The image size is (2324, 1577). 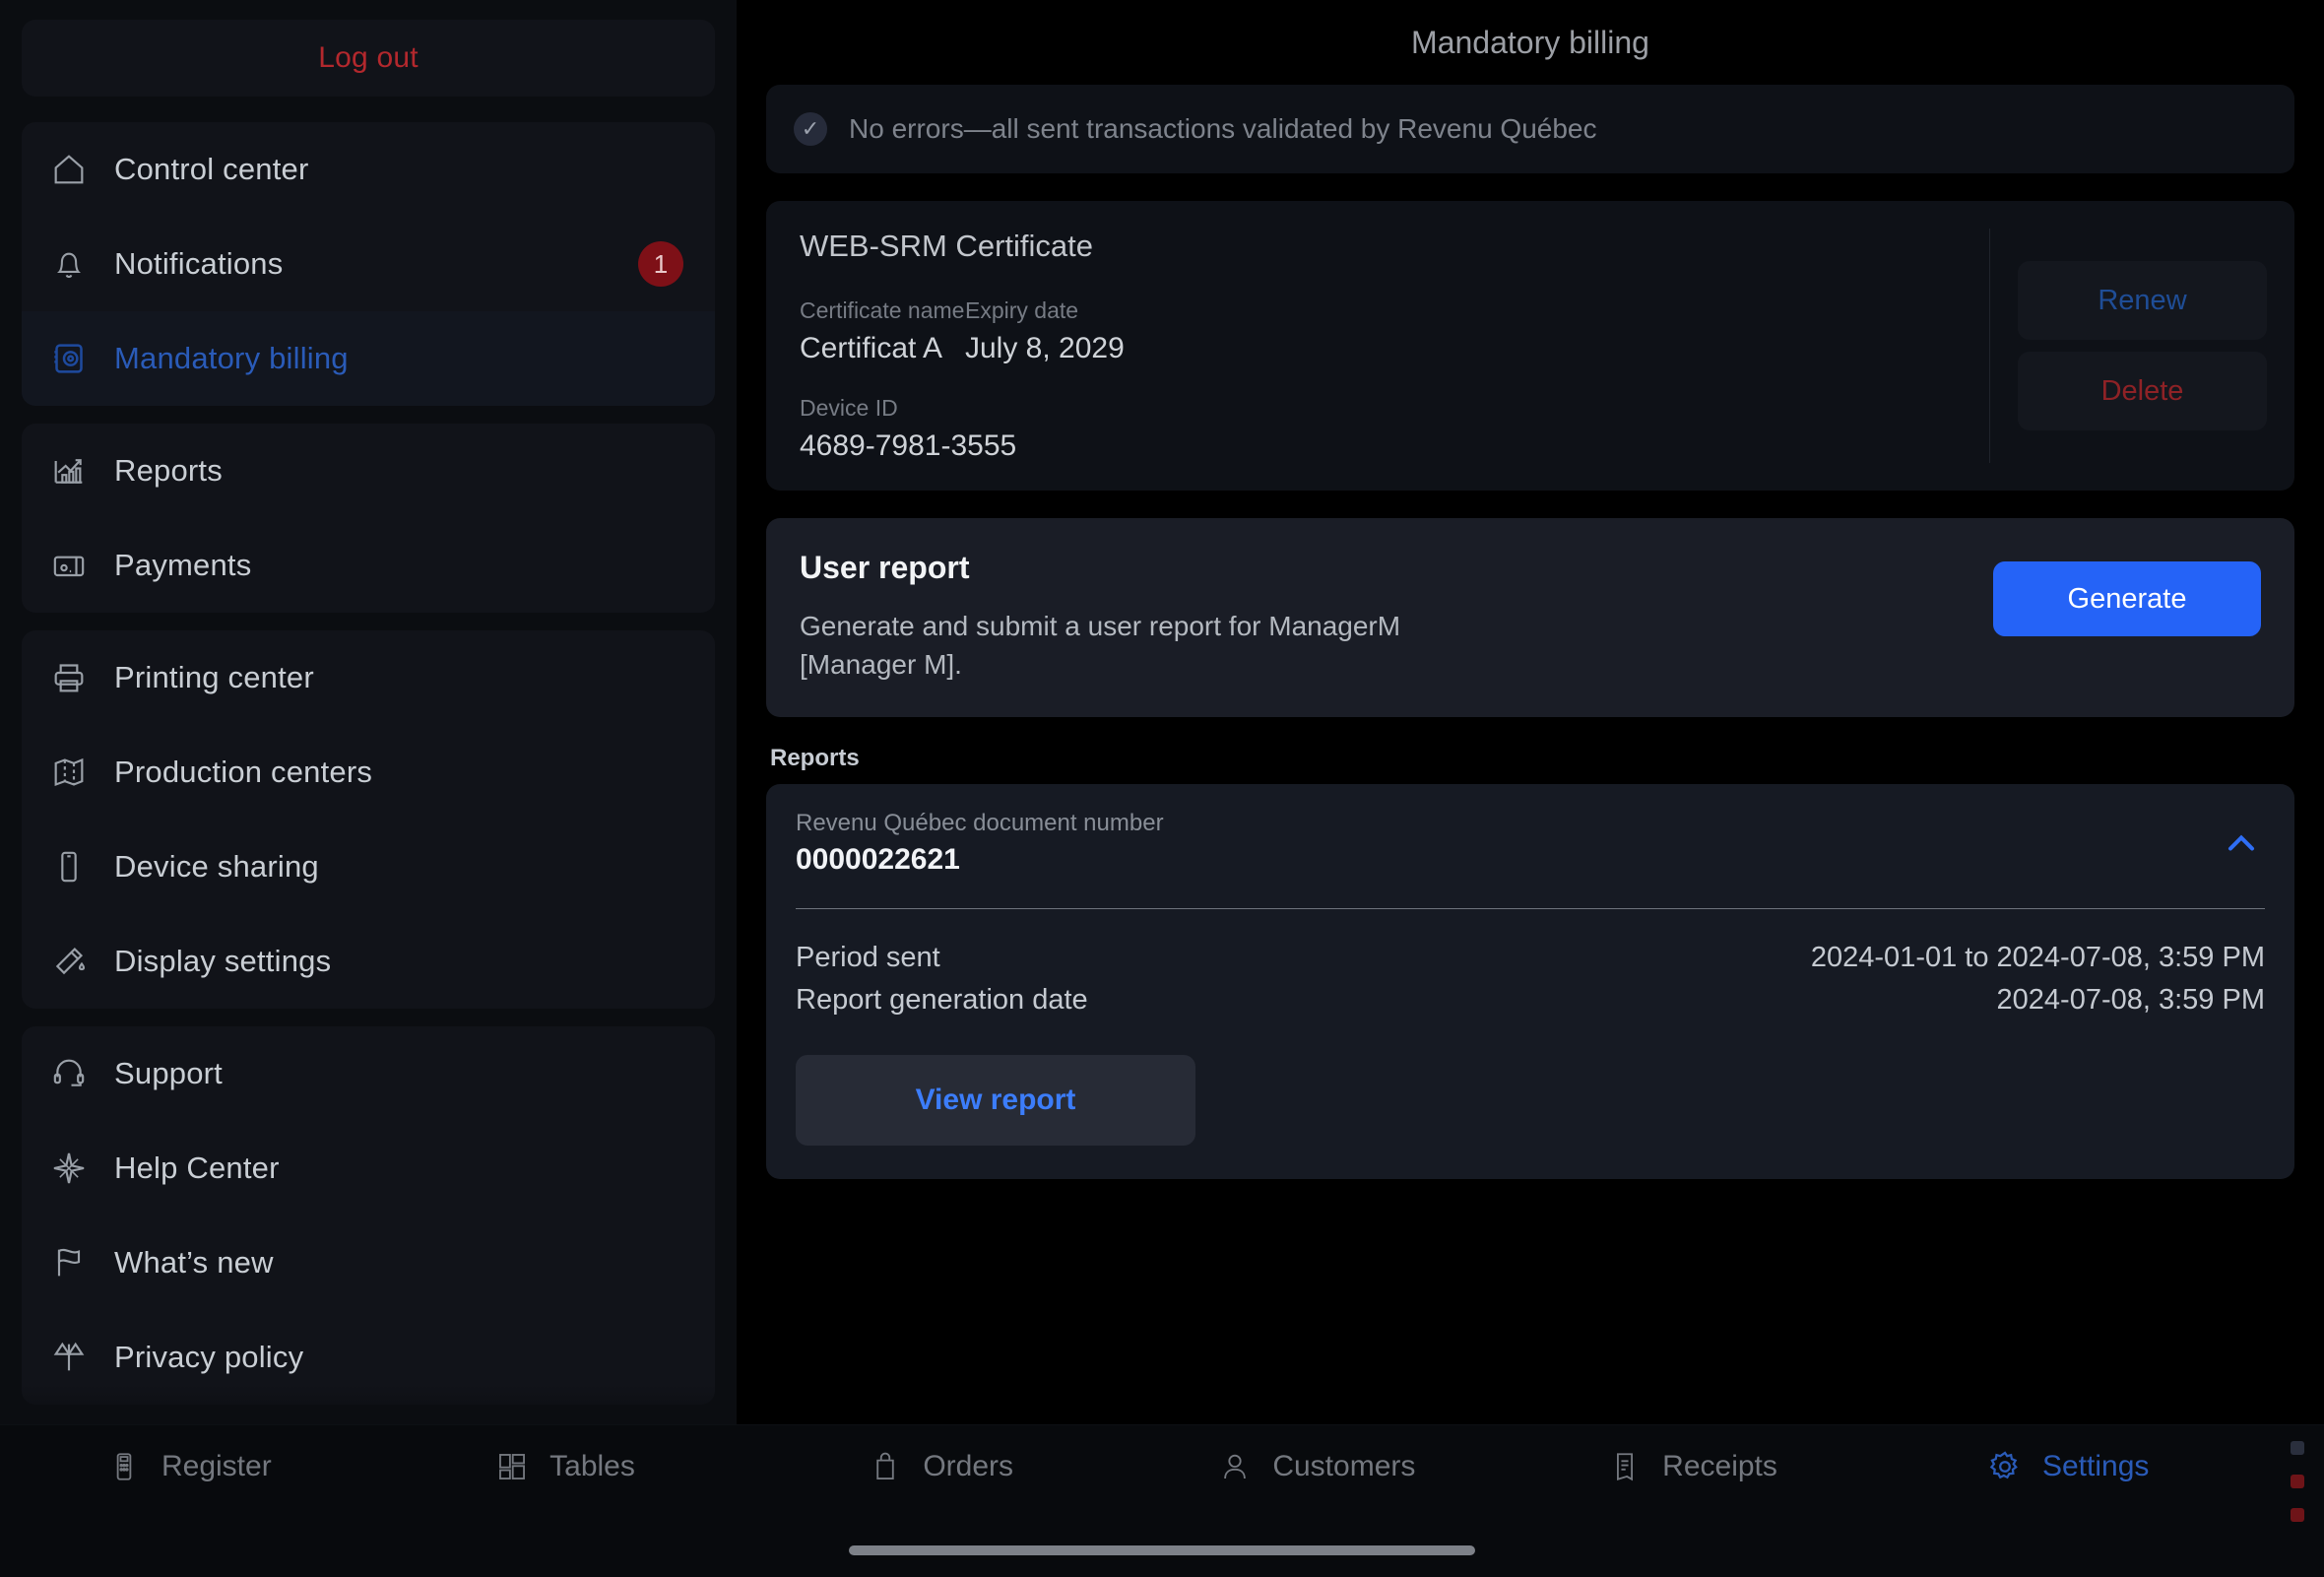 I want to click on sidebar-item-label: Privacy policy, so click(x=209, y=1357).